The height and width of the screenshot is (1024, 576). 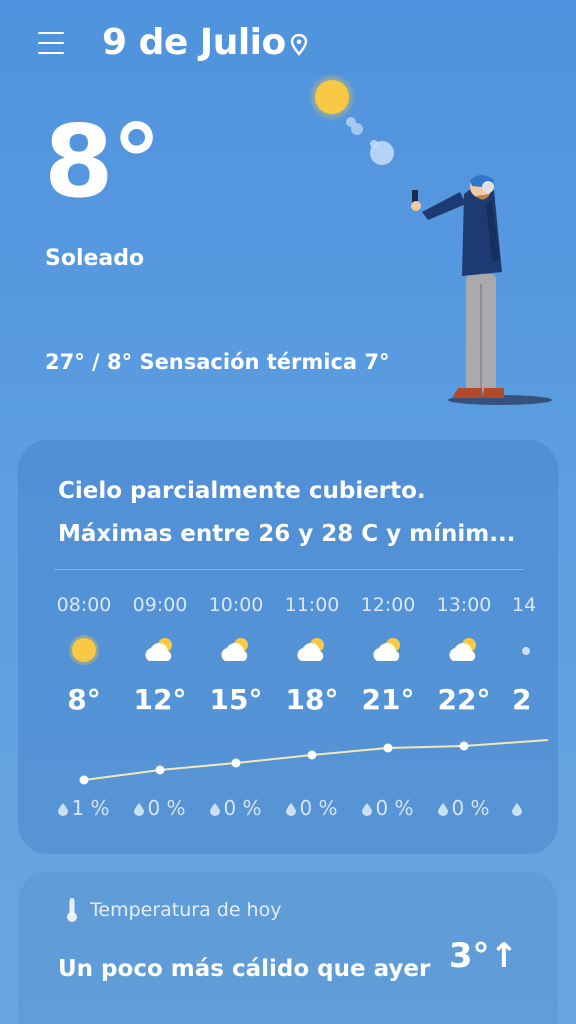 I want to click on hour-item: 08:00 8°, so click(x=84, y=655).